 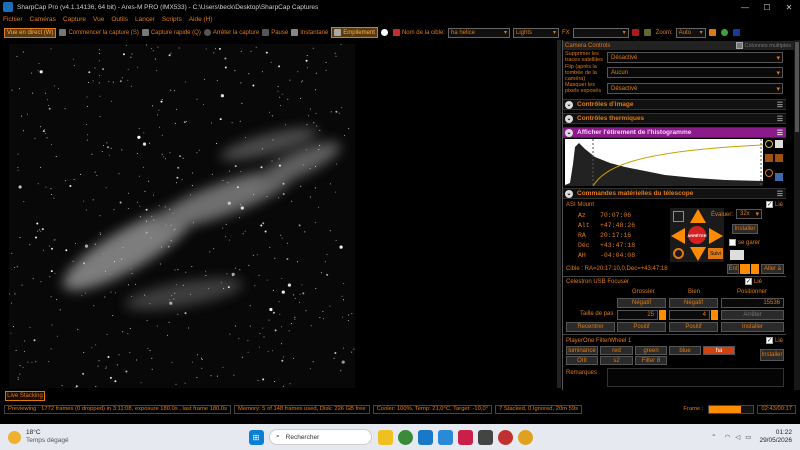 I want to click on spiral-search-icon, so click(x=678, y=216).